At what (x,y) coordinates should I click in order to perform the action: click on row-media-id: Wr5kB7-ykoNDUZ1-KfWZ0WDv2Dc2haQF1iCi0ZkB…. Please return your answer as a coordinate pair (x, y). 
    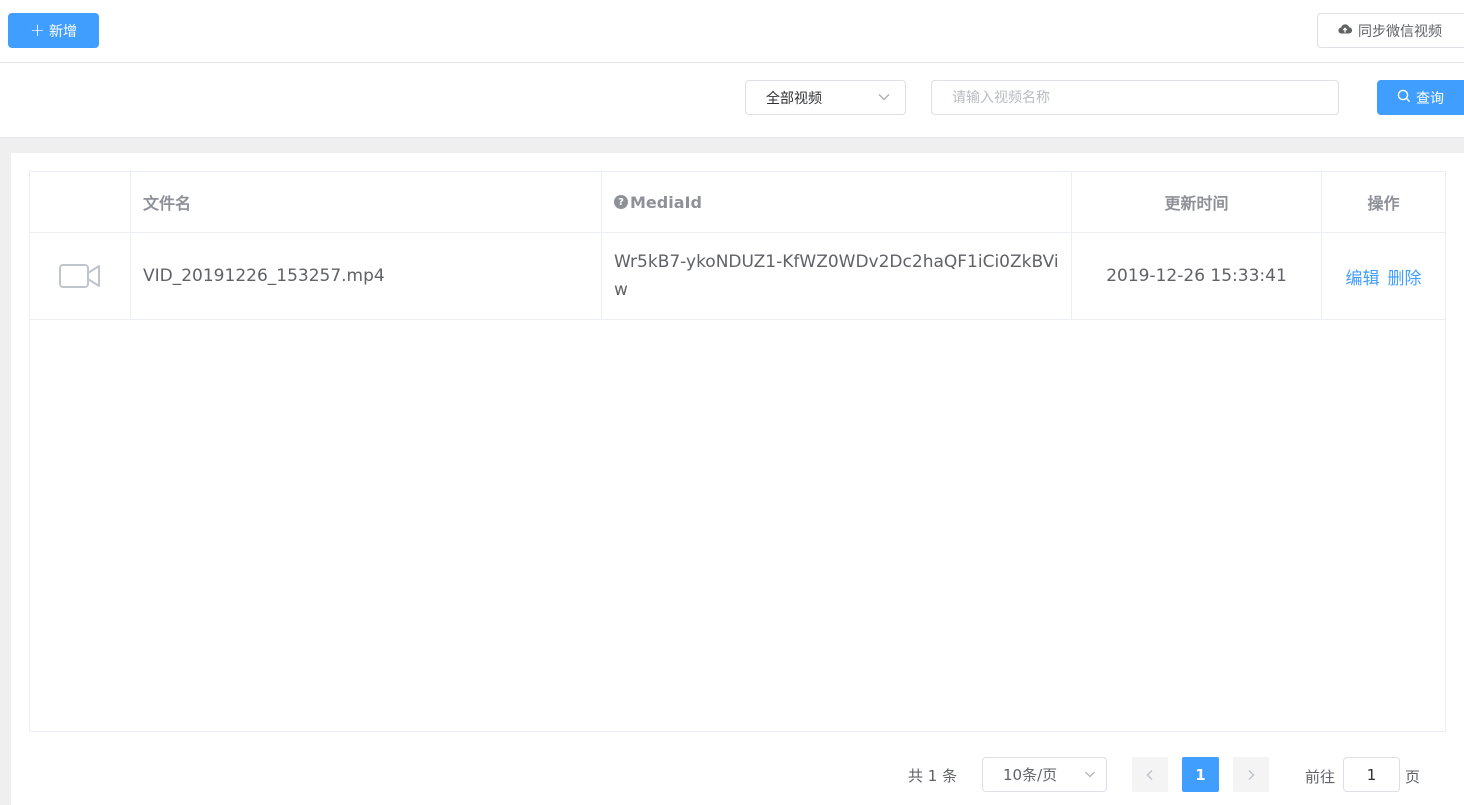
    Looking at the image, I should click on (837, 276).